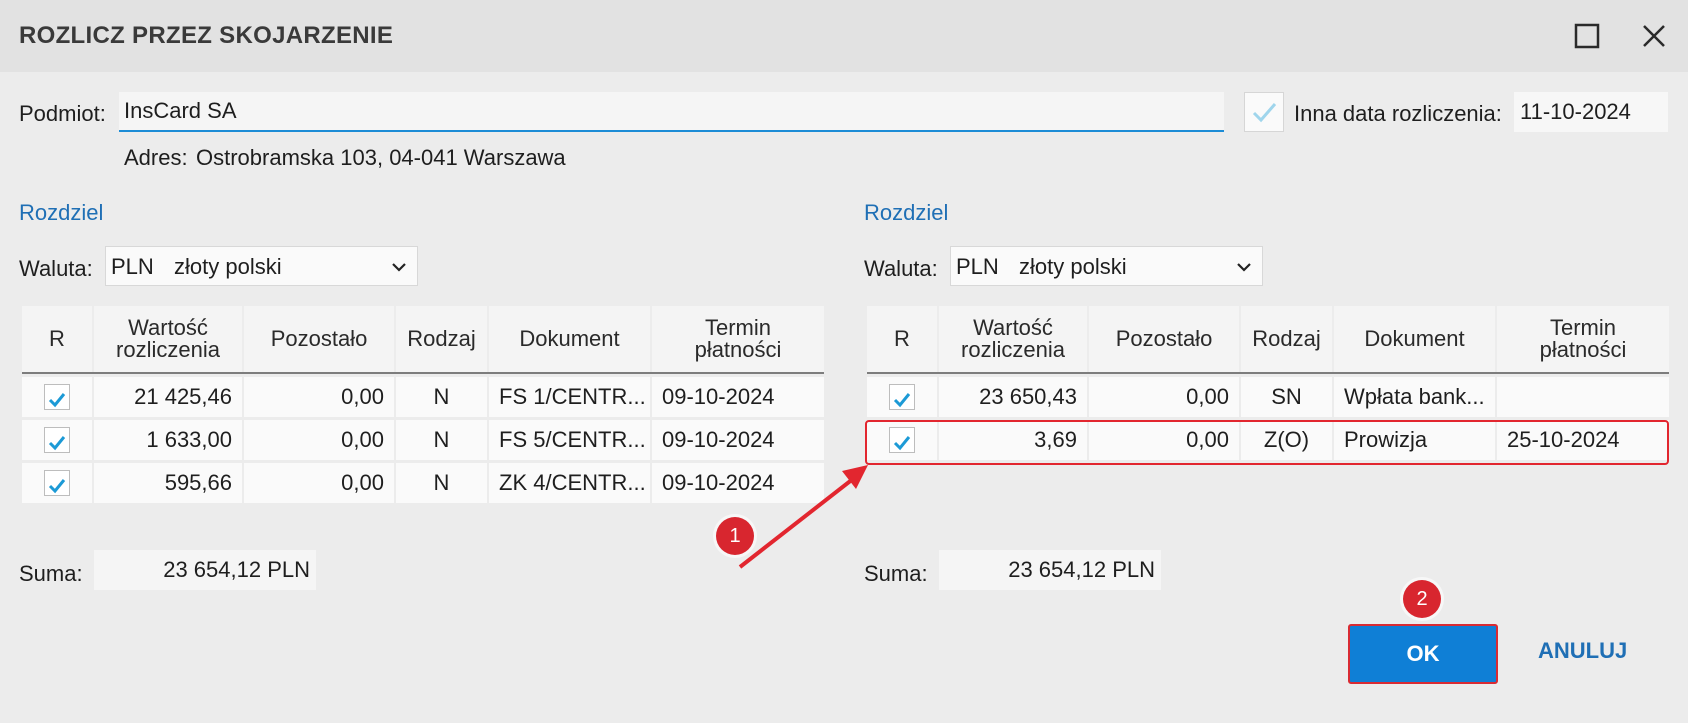  What do you see at coordinates (977, 266) in the screenshot?
I see `right-currency-code: PLN` at bounding box center [977, 266].